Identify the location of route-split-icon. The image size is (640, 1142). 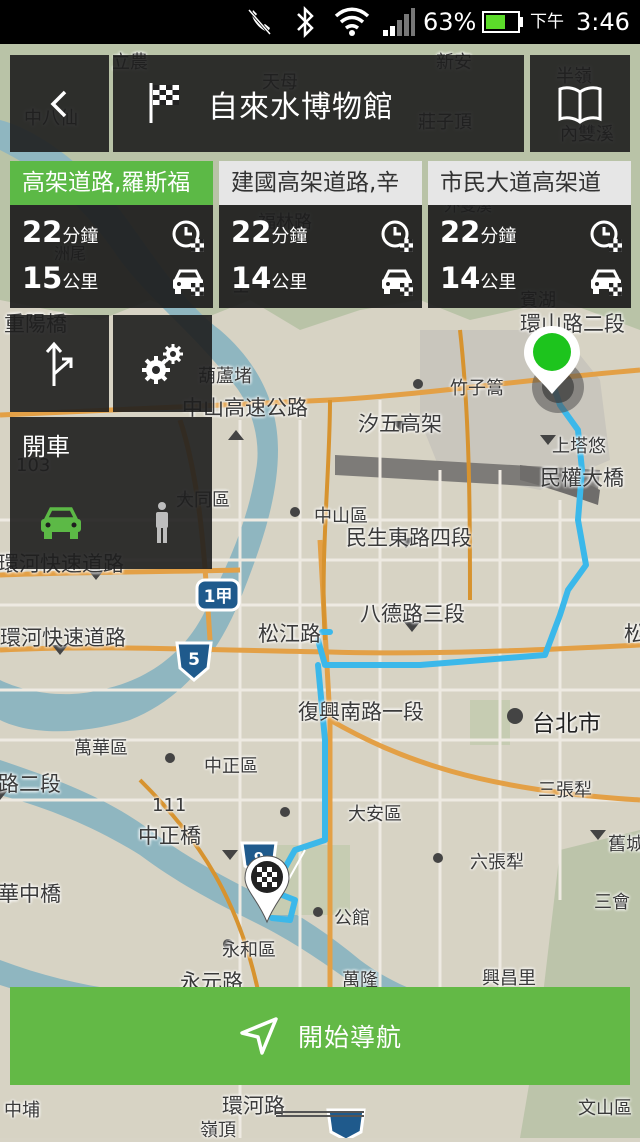
(58, 363).